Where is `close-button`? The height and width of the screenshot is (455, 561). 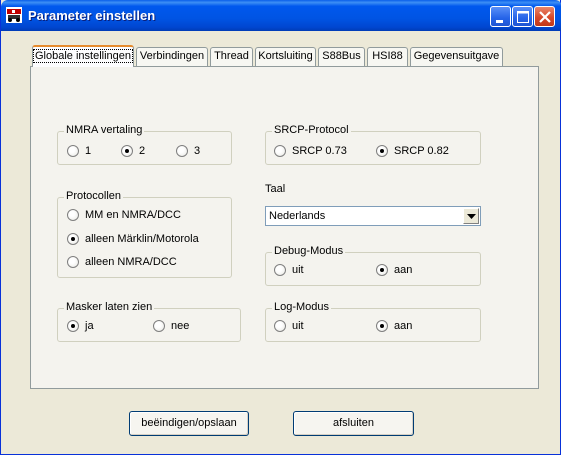
close-button is located at coordinates (544, 16).